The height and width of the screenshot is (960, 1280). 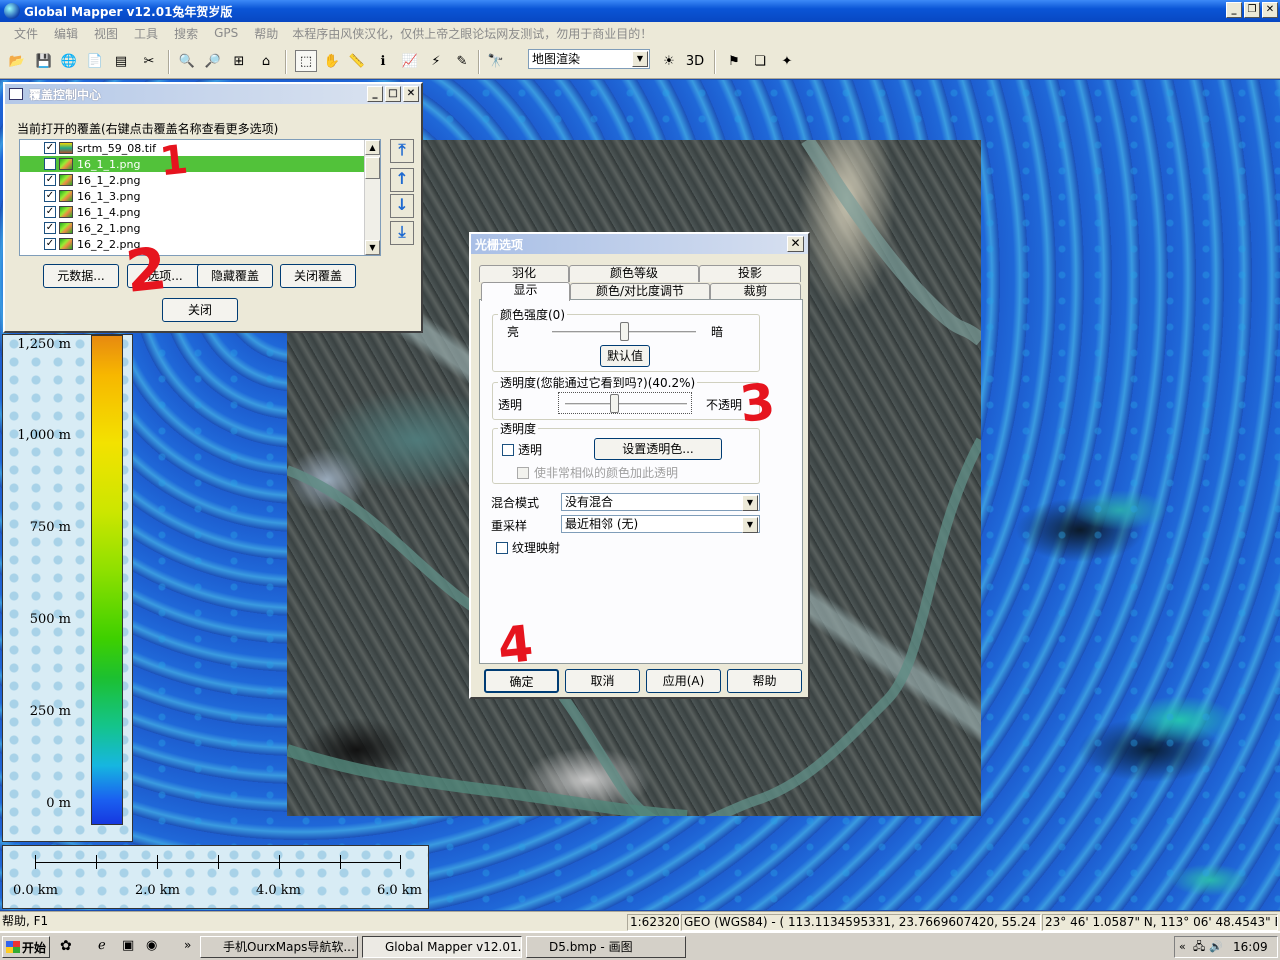 What do you see at coordinates (626, 404) in the screenshot?
I see `translucency-slider-track` at bounding box center [626, 404].